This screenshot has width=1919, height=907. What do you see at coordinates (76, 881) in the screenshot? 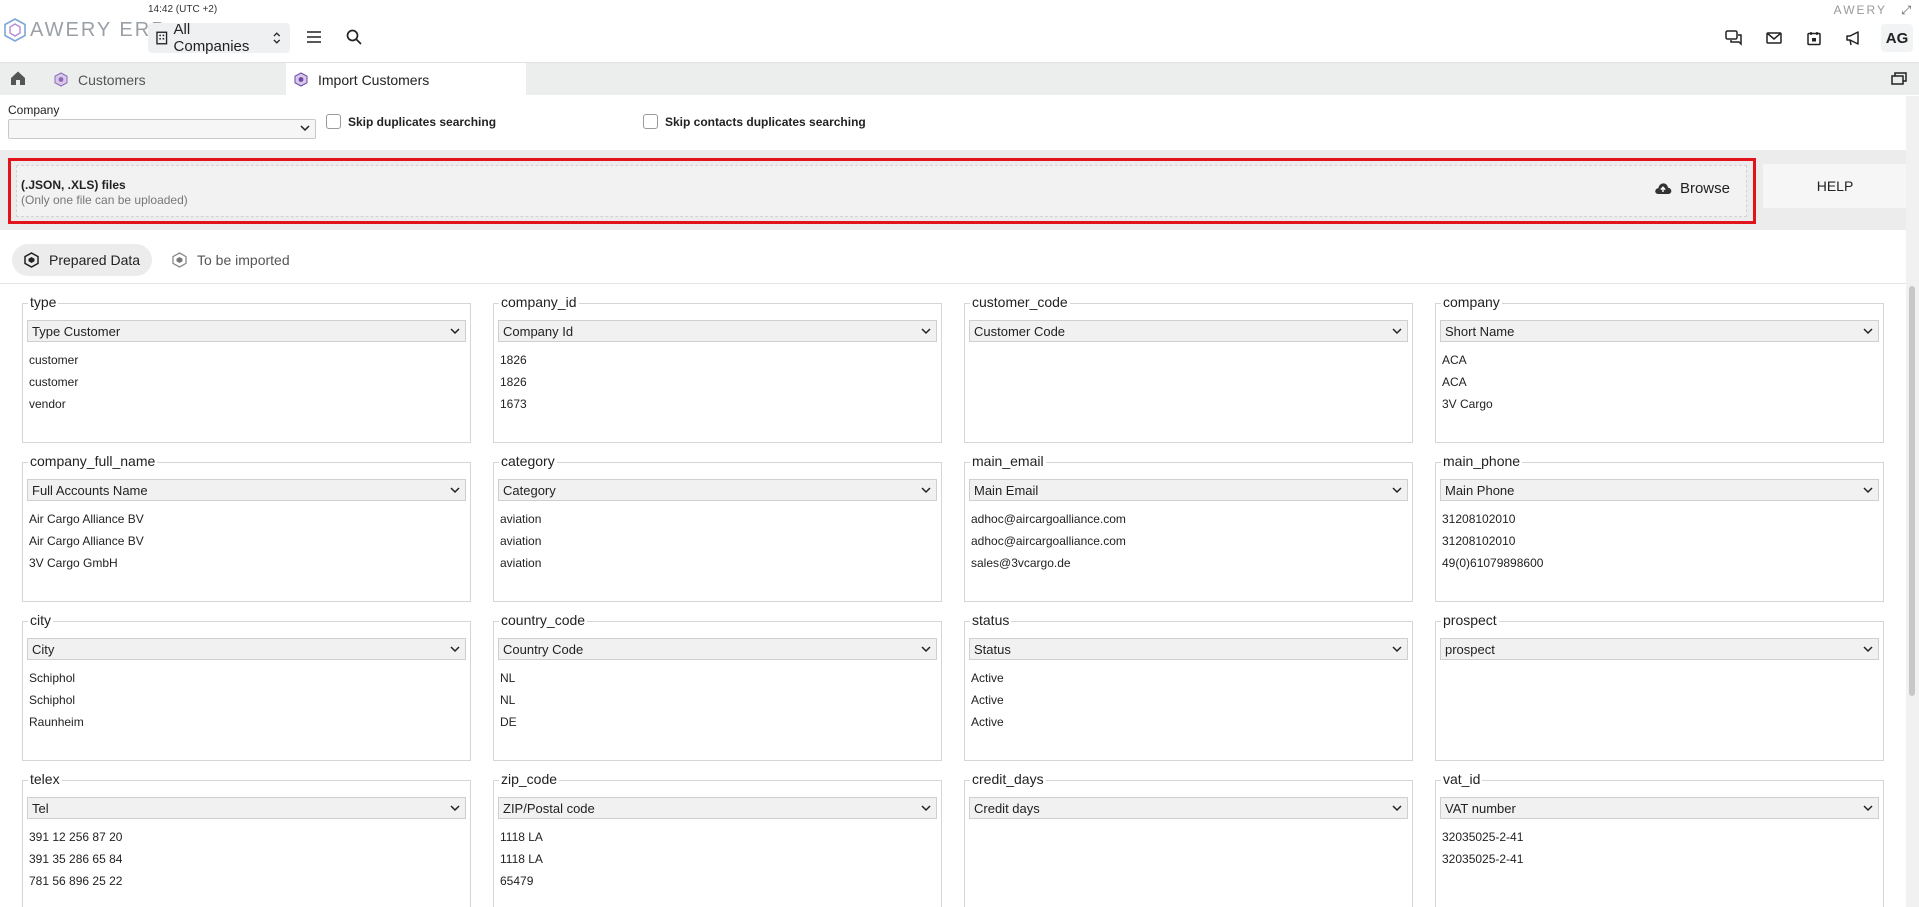
I see `field-sample-value: 781 56 896 25 22` at bounding box center [76, 881].